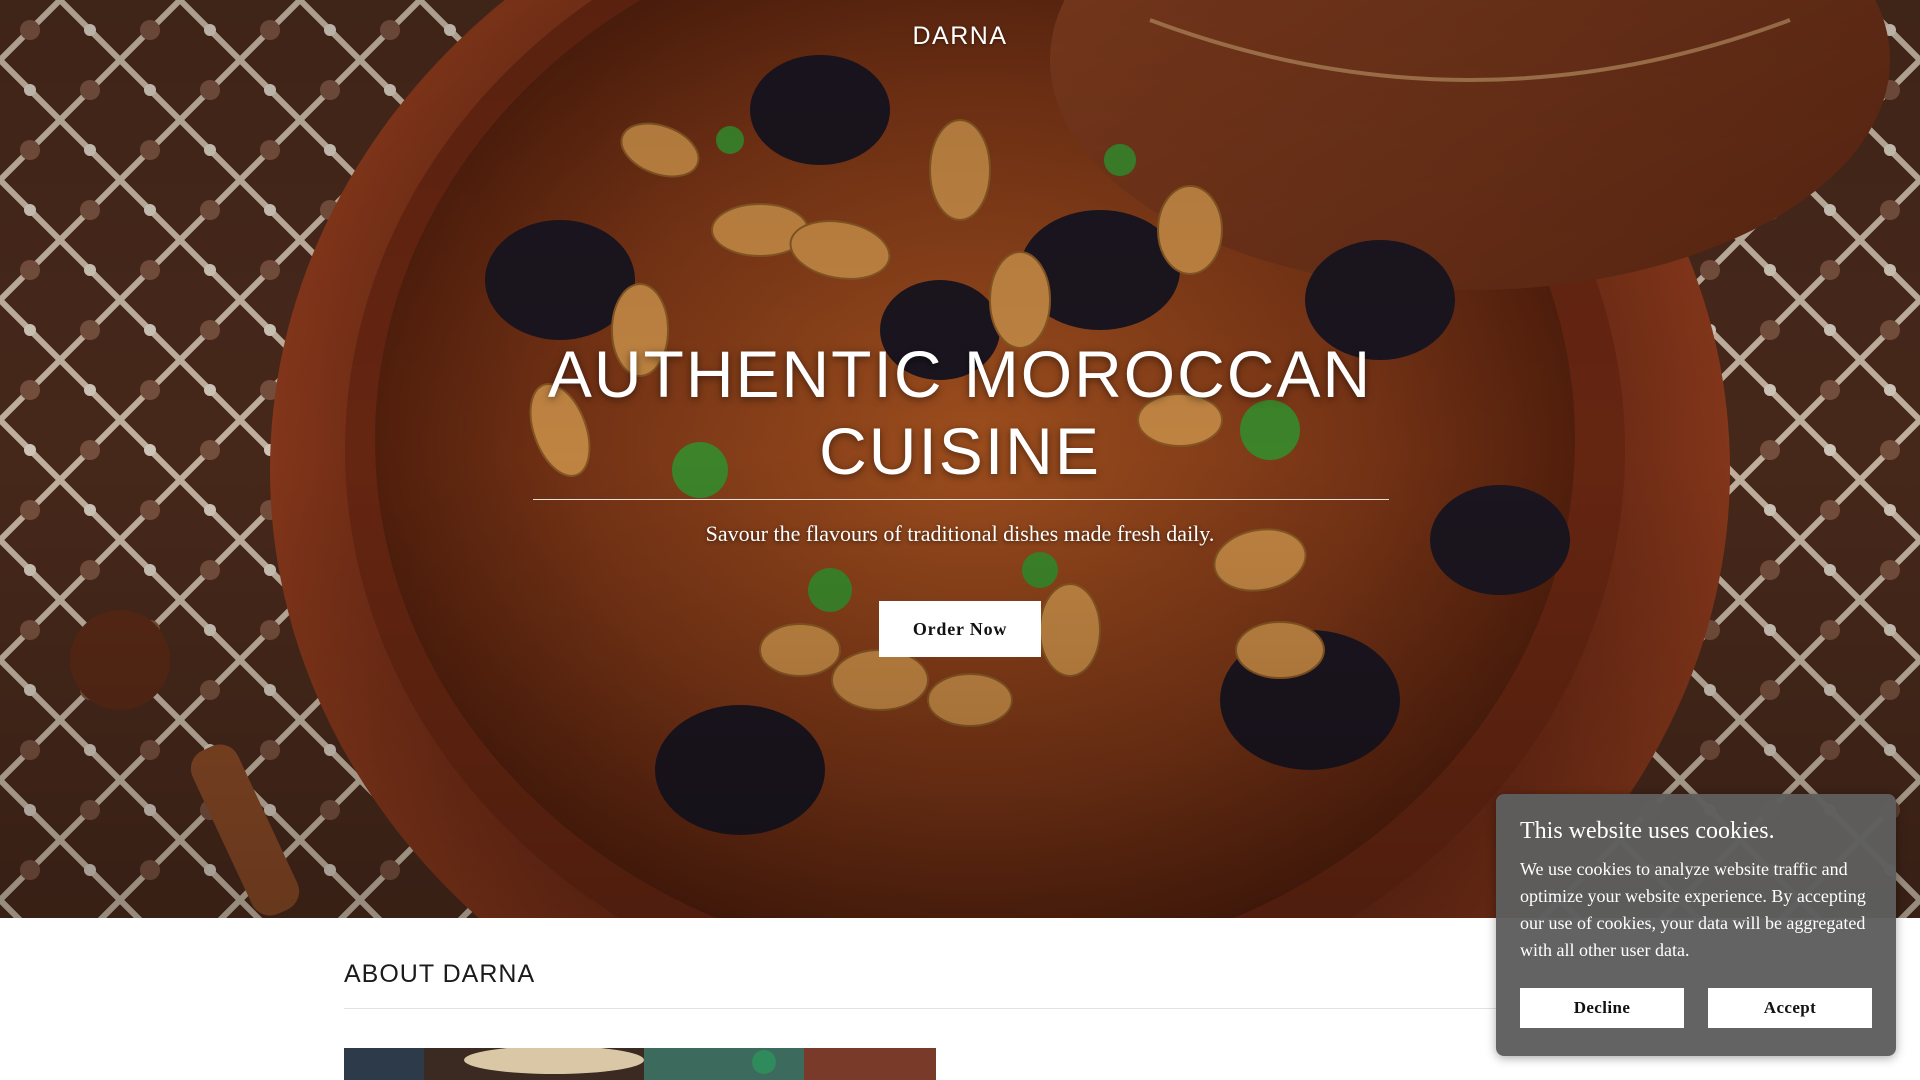 The width and height of the screenshot is (1920, 1080). Describe the element at coordinates (1696, 1008) in the screenshot. I see `cookie-banner-actions: Decline Accept` at that location.